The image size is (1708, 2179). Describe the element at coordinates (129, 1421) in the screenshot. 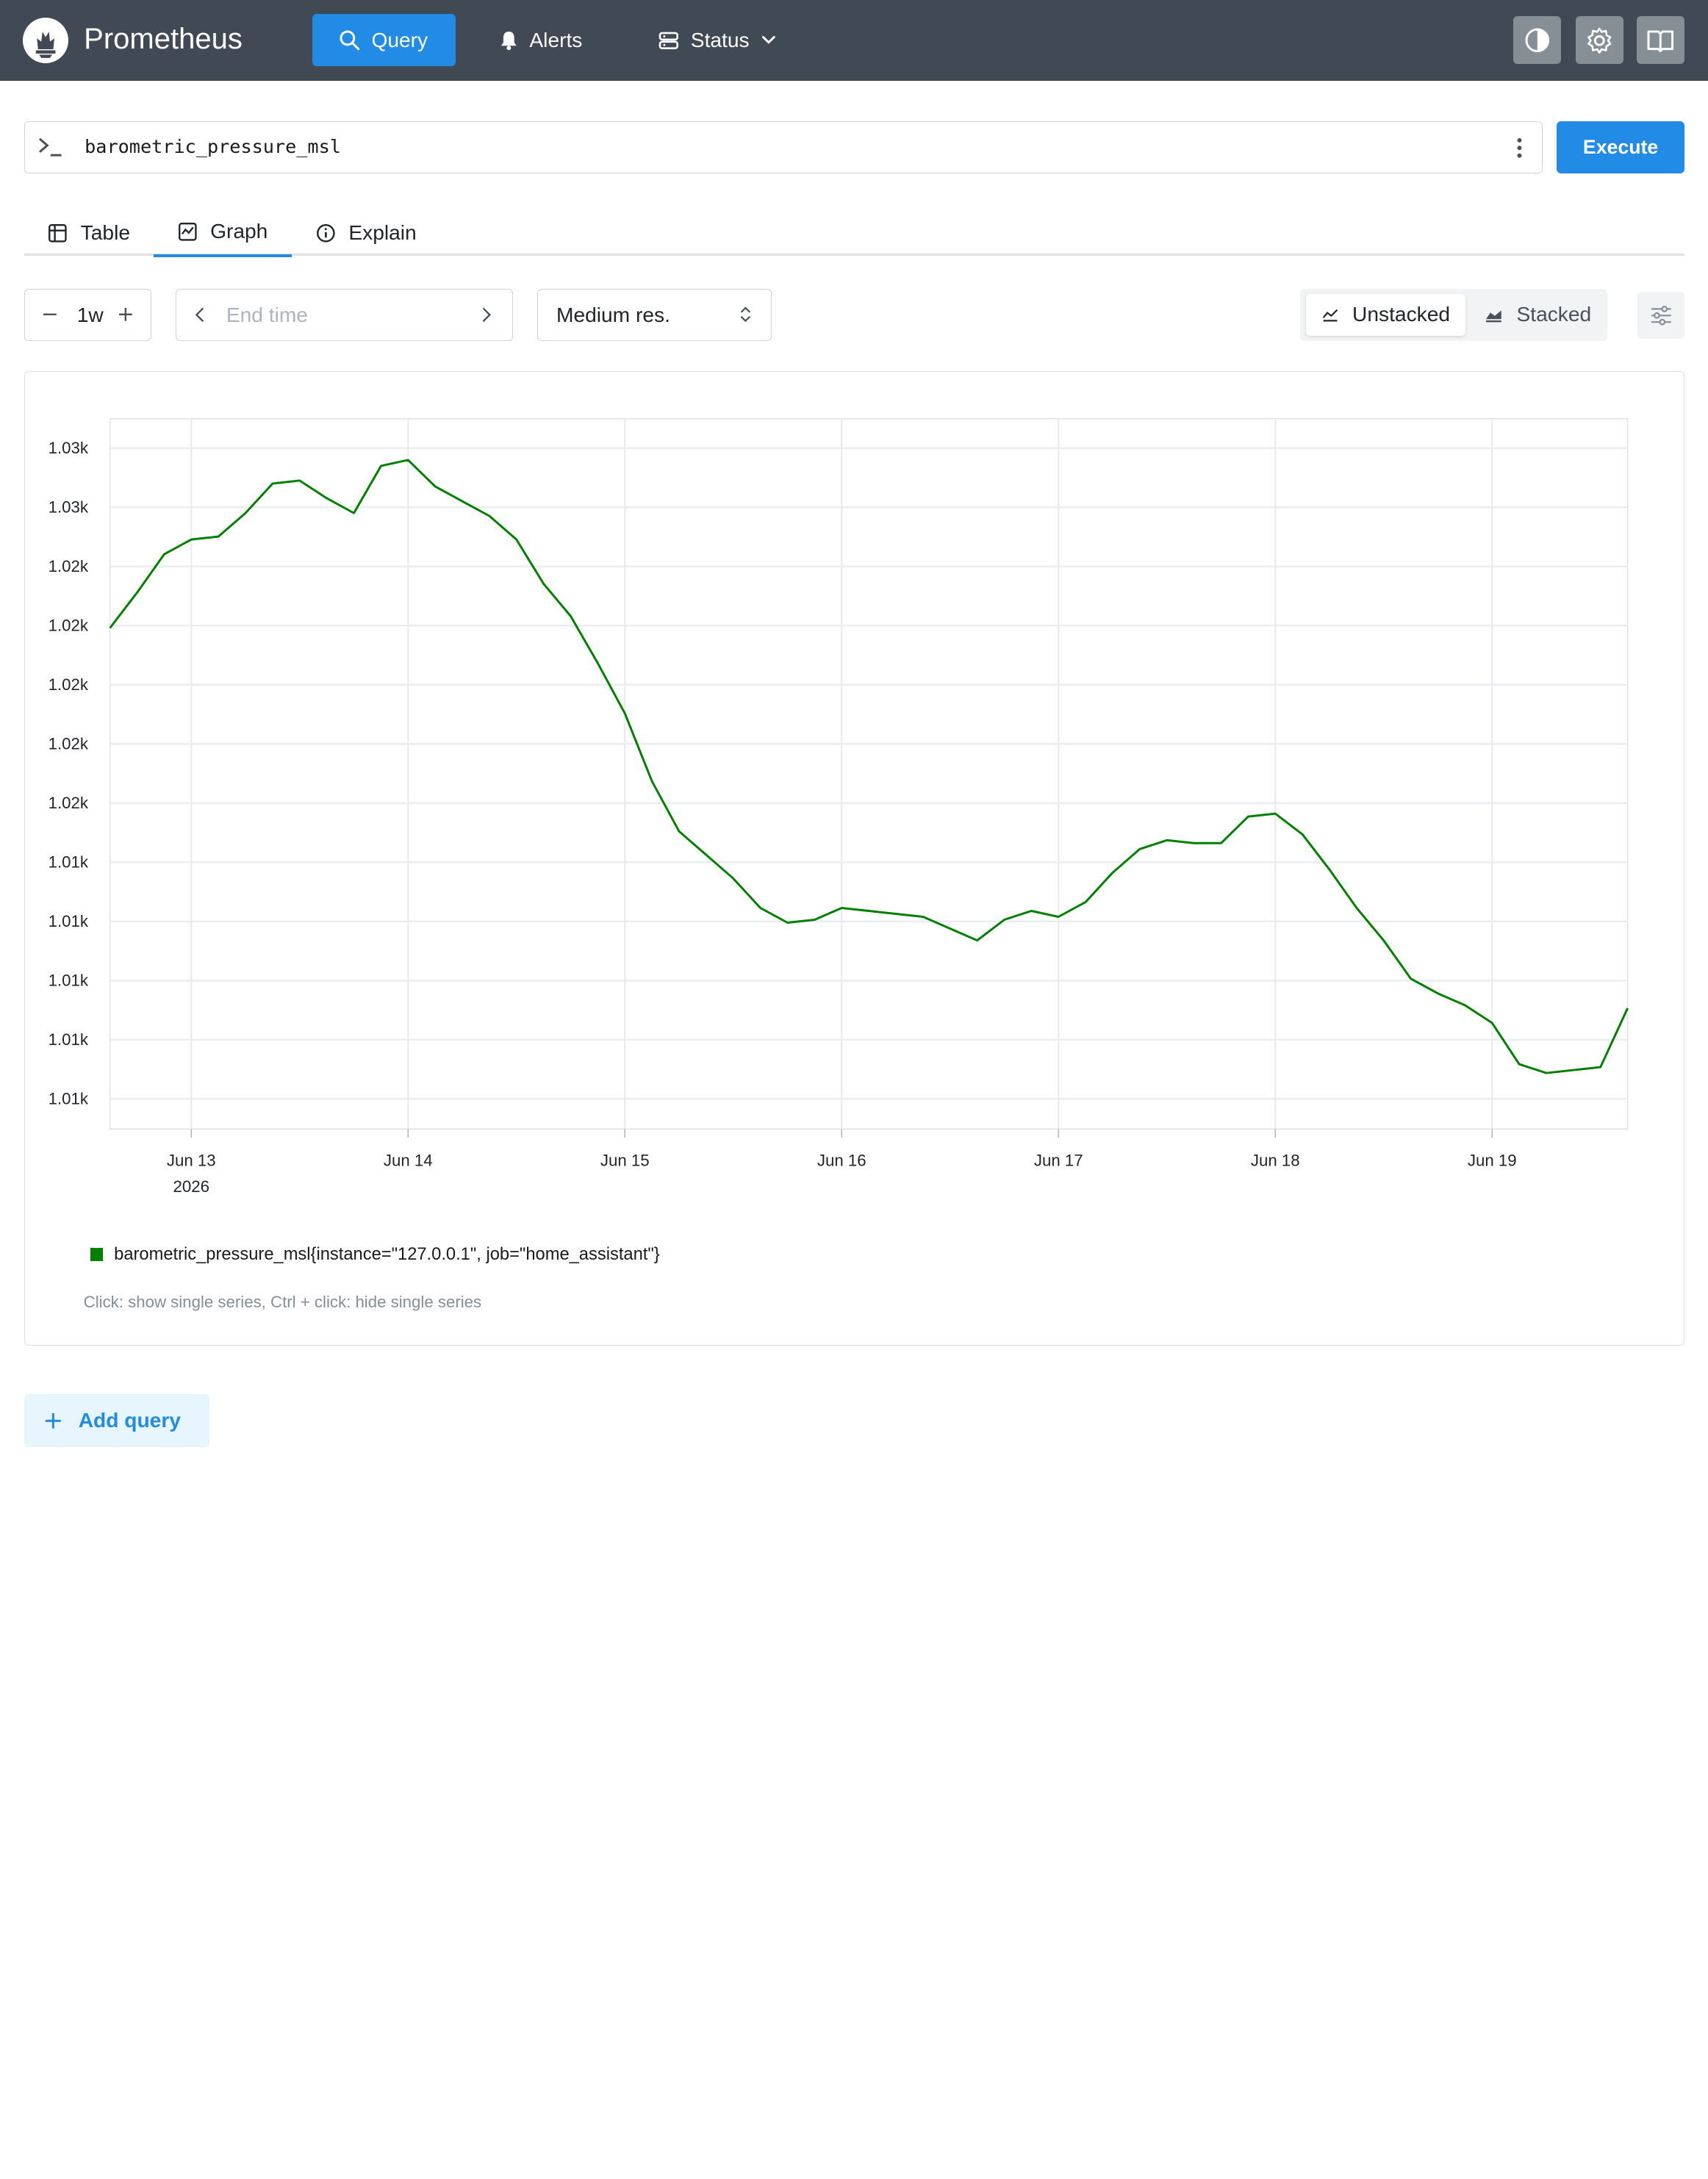

I see `add-query-label: Add query` at that location.